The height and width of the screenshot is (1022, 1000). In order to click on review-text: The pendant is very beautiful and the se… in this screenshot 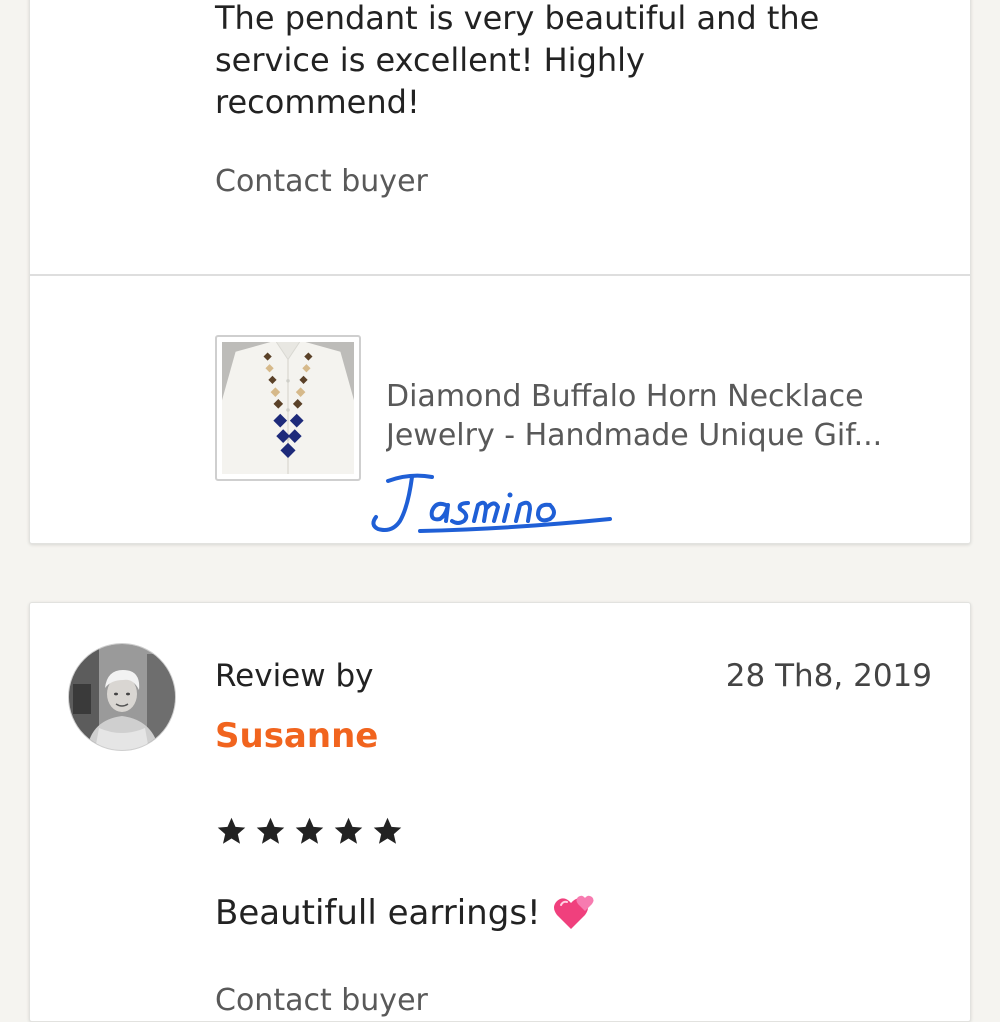, I will do `click(517, 60)`.